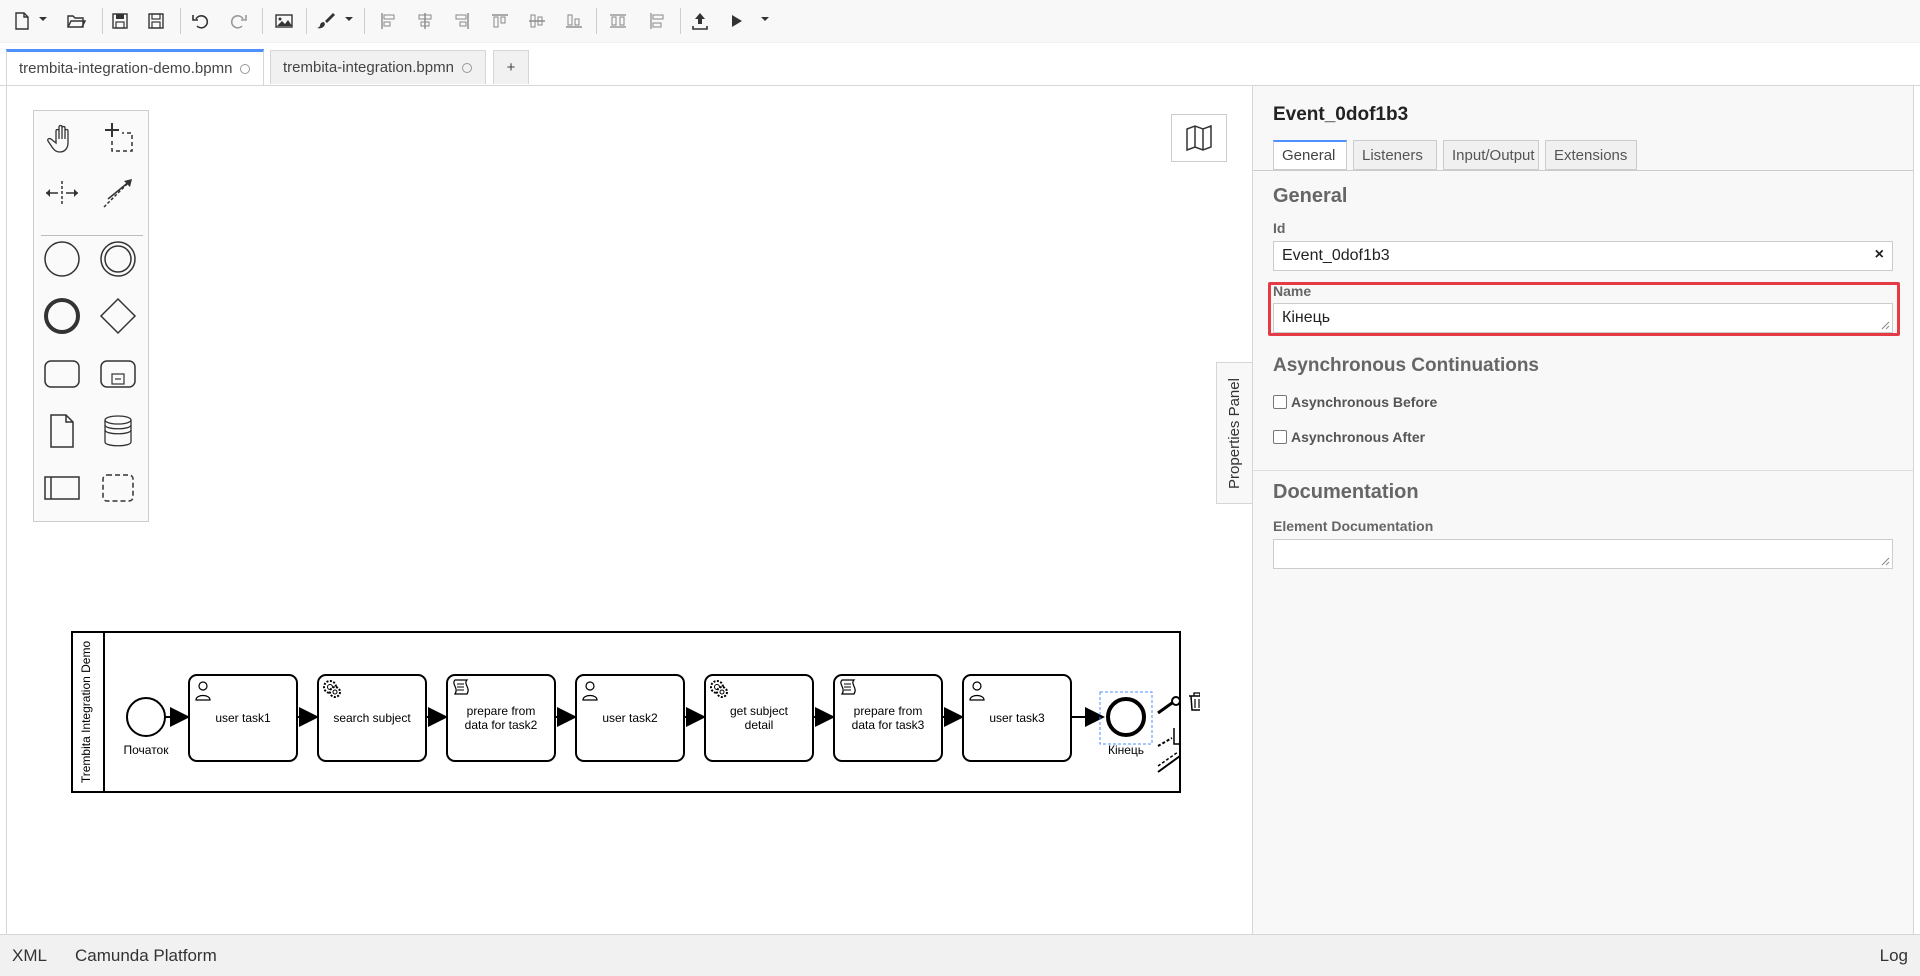  I want to click on align-left-icon, so click(388, 21).